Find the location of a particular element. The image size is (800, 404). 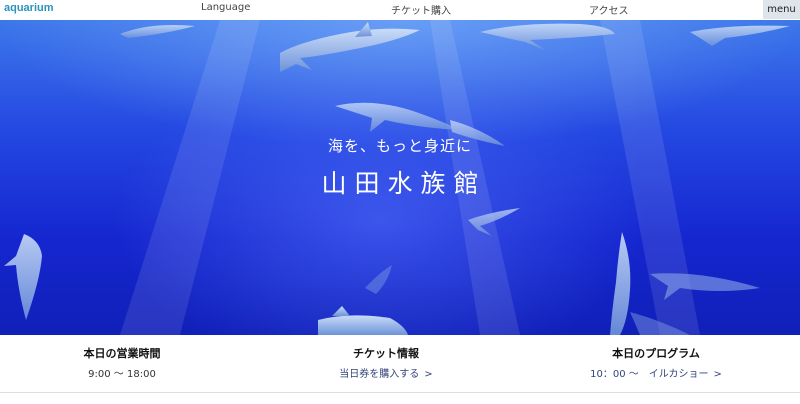

program-label: 10：00 〜 イルカショー is located at coordinates (649, 374).